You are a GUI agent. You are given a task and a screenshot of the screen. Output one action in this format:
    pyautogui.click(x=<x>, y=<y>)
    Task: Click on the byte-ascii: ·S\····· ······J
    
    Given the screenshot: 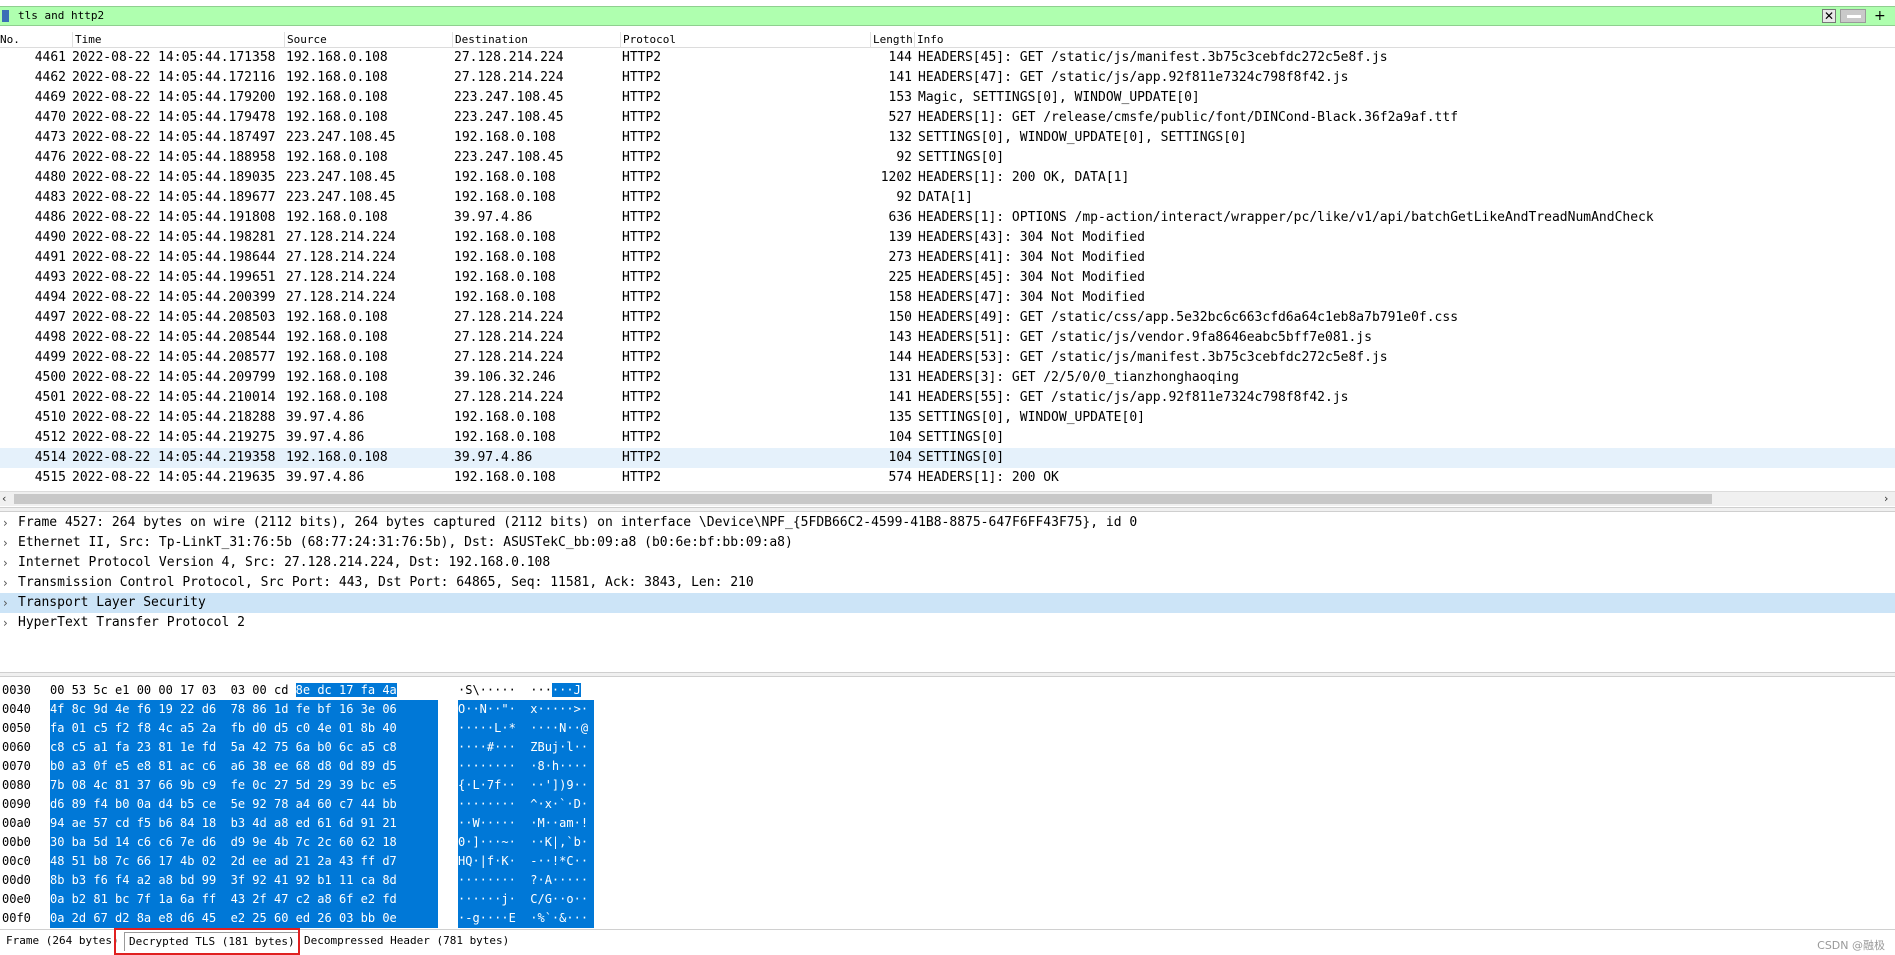 What is the action you would take?
    pyautogui.click(x=526, y=690)
    